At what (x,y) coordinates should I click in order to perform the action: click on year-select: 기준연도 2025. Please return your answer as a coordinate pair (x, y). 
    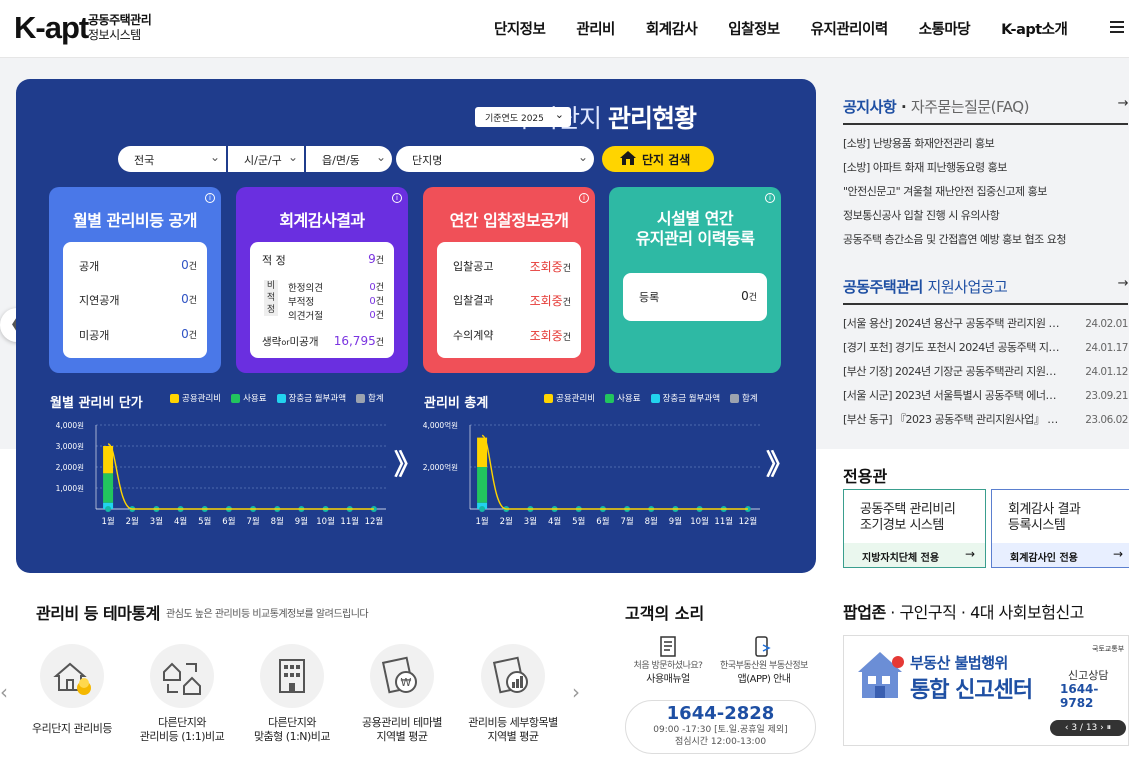
    Looking at the image, I should click on (523, 117).